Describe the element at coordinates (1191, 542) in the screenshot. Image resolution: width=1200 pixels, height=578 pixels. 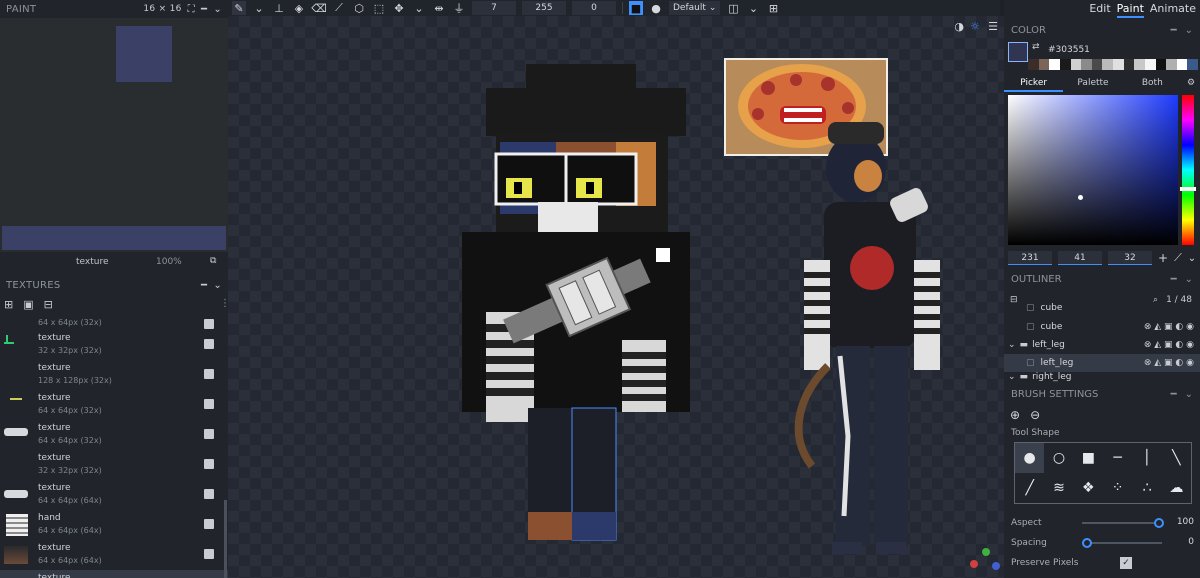
I see `spacing-value: 0` at that location.